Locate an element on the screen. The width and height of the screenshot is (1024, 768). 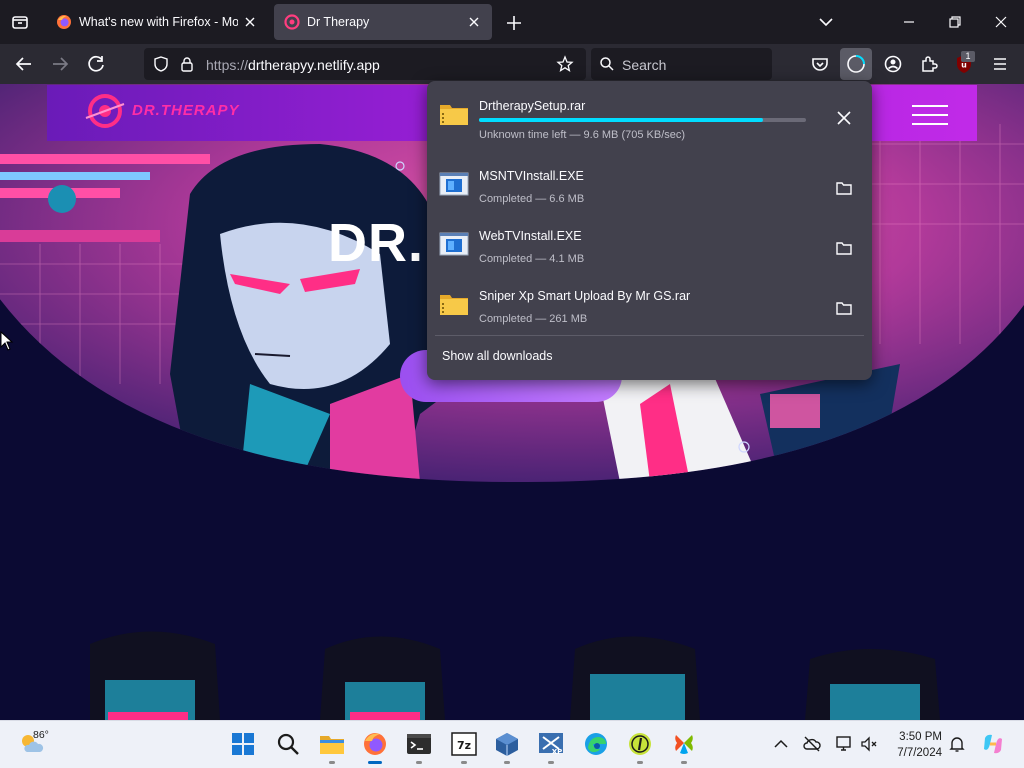
download-progress-bar is located at coordinates (642, 120).